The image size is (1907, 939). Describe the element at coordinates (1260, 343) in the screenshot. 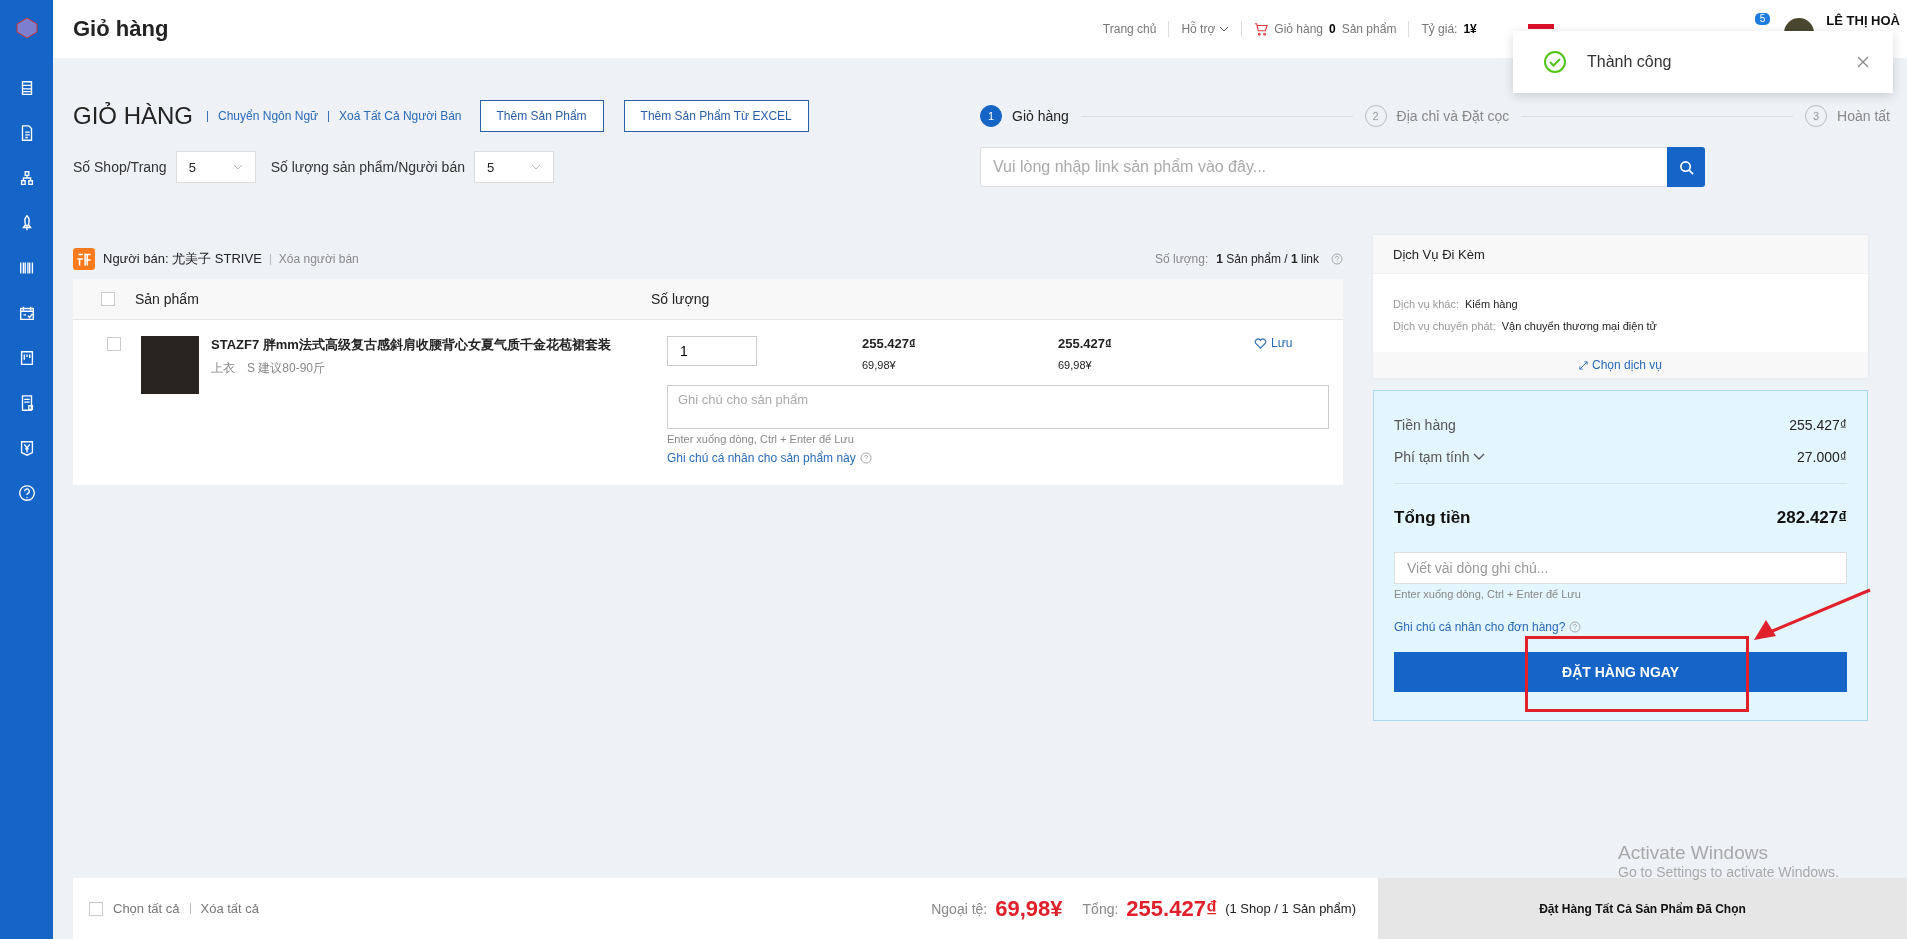

I see `heart-icon` at that location.